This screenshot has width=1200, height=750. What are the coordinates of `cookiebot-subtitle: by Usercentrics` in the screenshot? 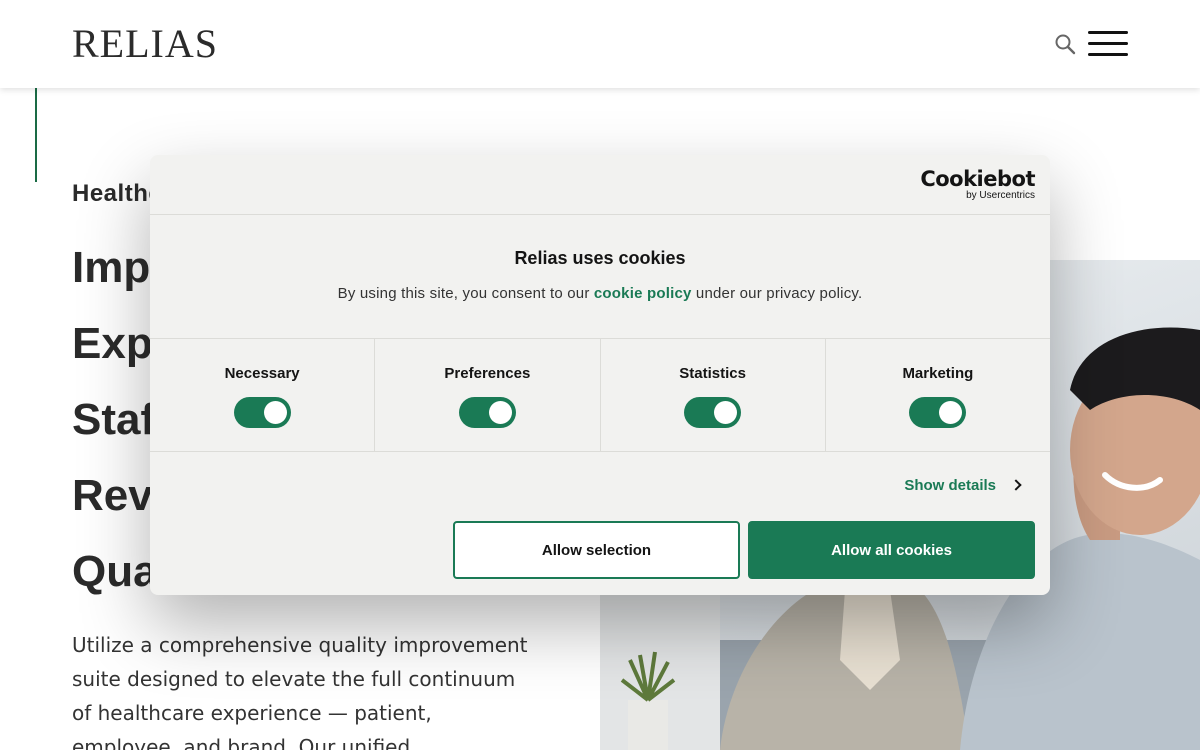 It's located at (1000, 195).